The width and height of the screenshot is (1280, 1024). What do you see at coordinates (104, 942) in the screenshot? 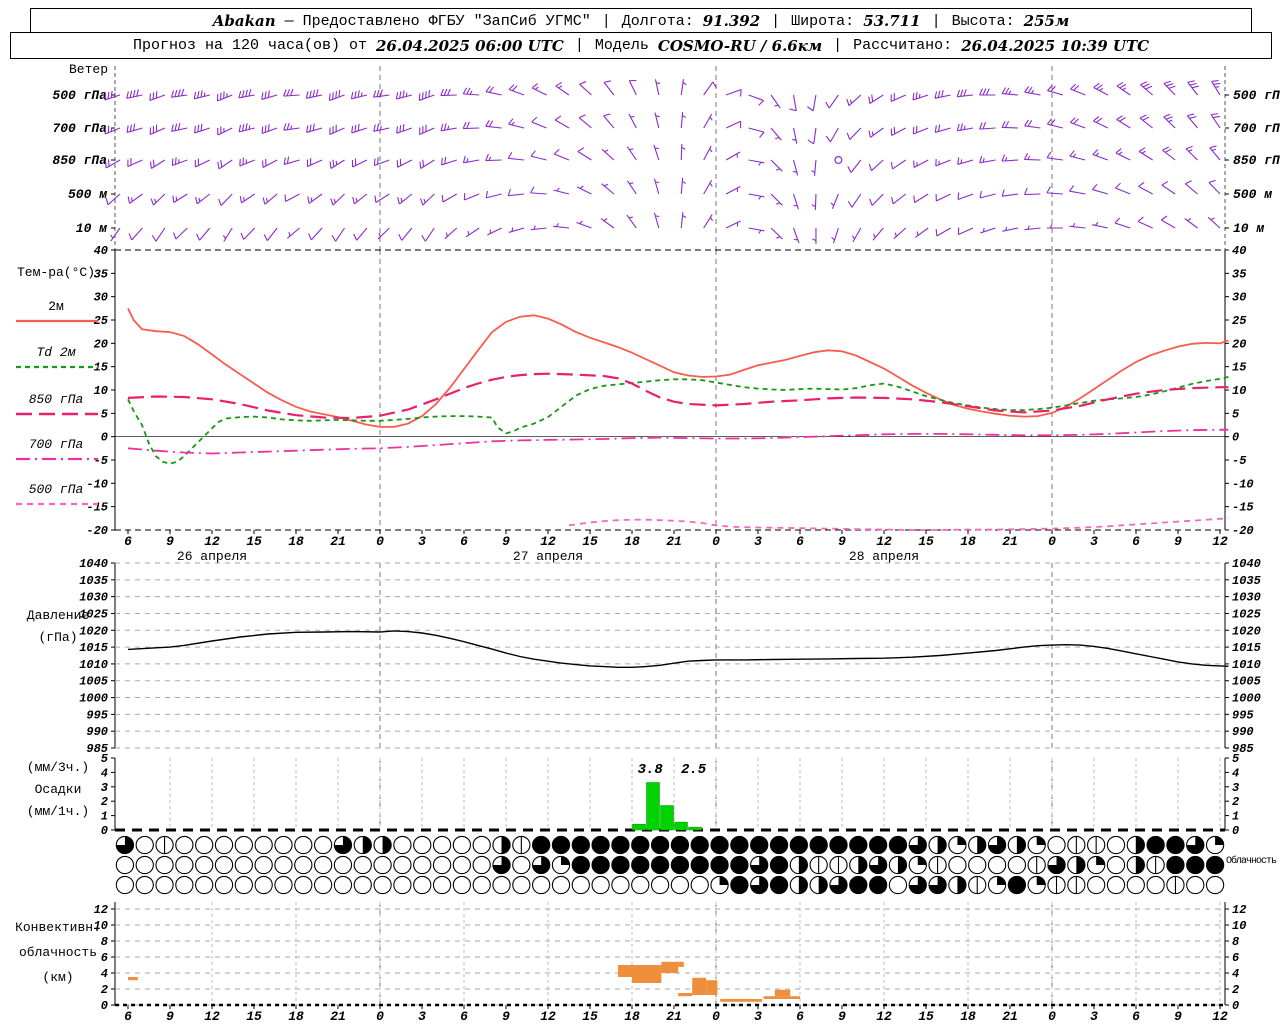
I see `svg-text: 8` at bounding box center [104, 942].